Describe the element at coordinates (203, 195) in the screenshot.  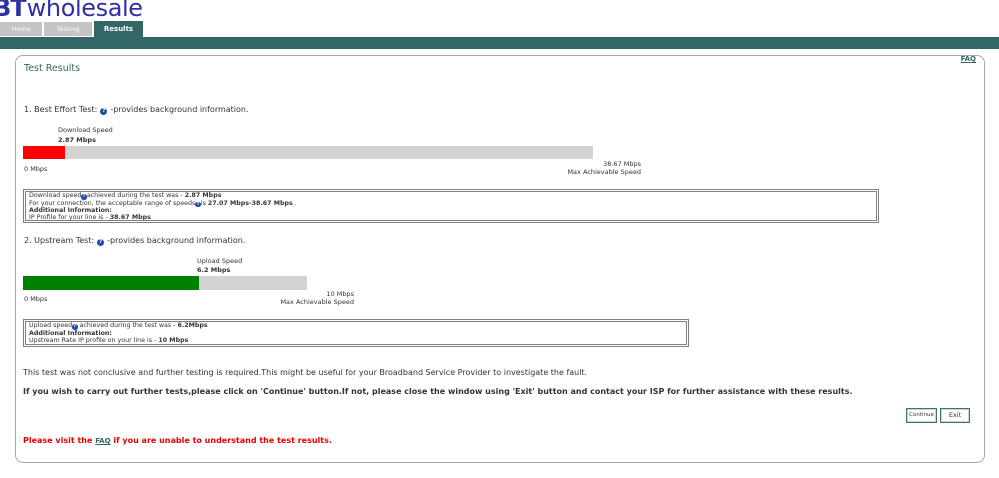
I see `download-speed-line-value: 2.87 Mbps` at that location.